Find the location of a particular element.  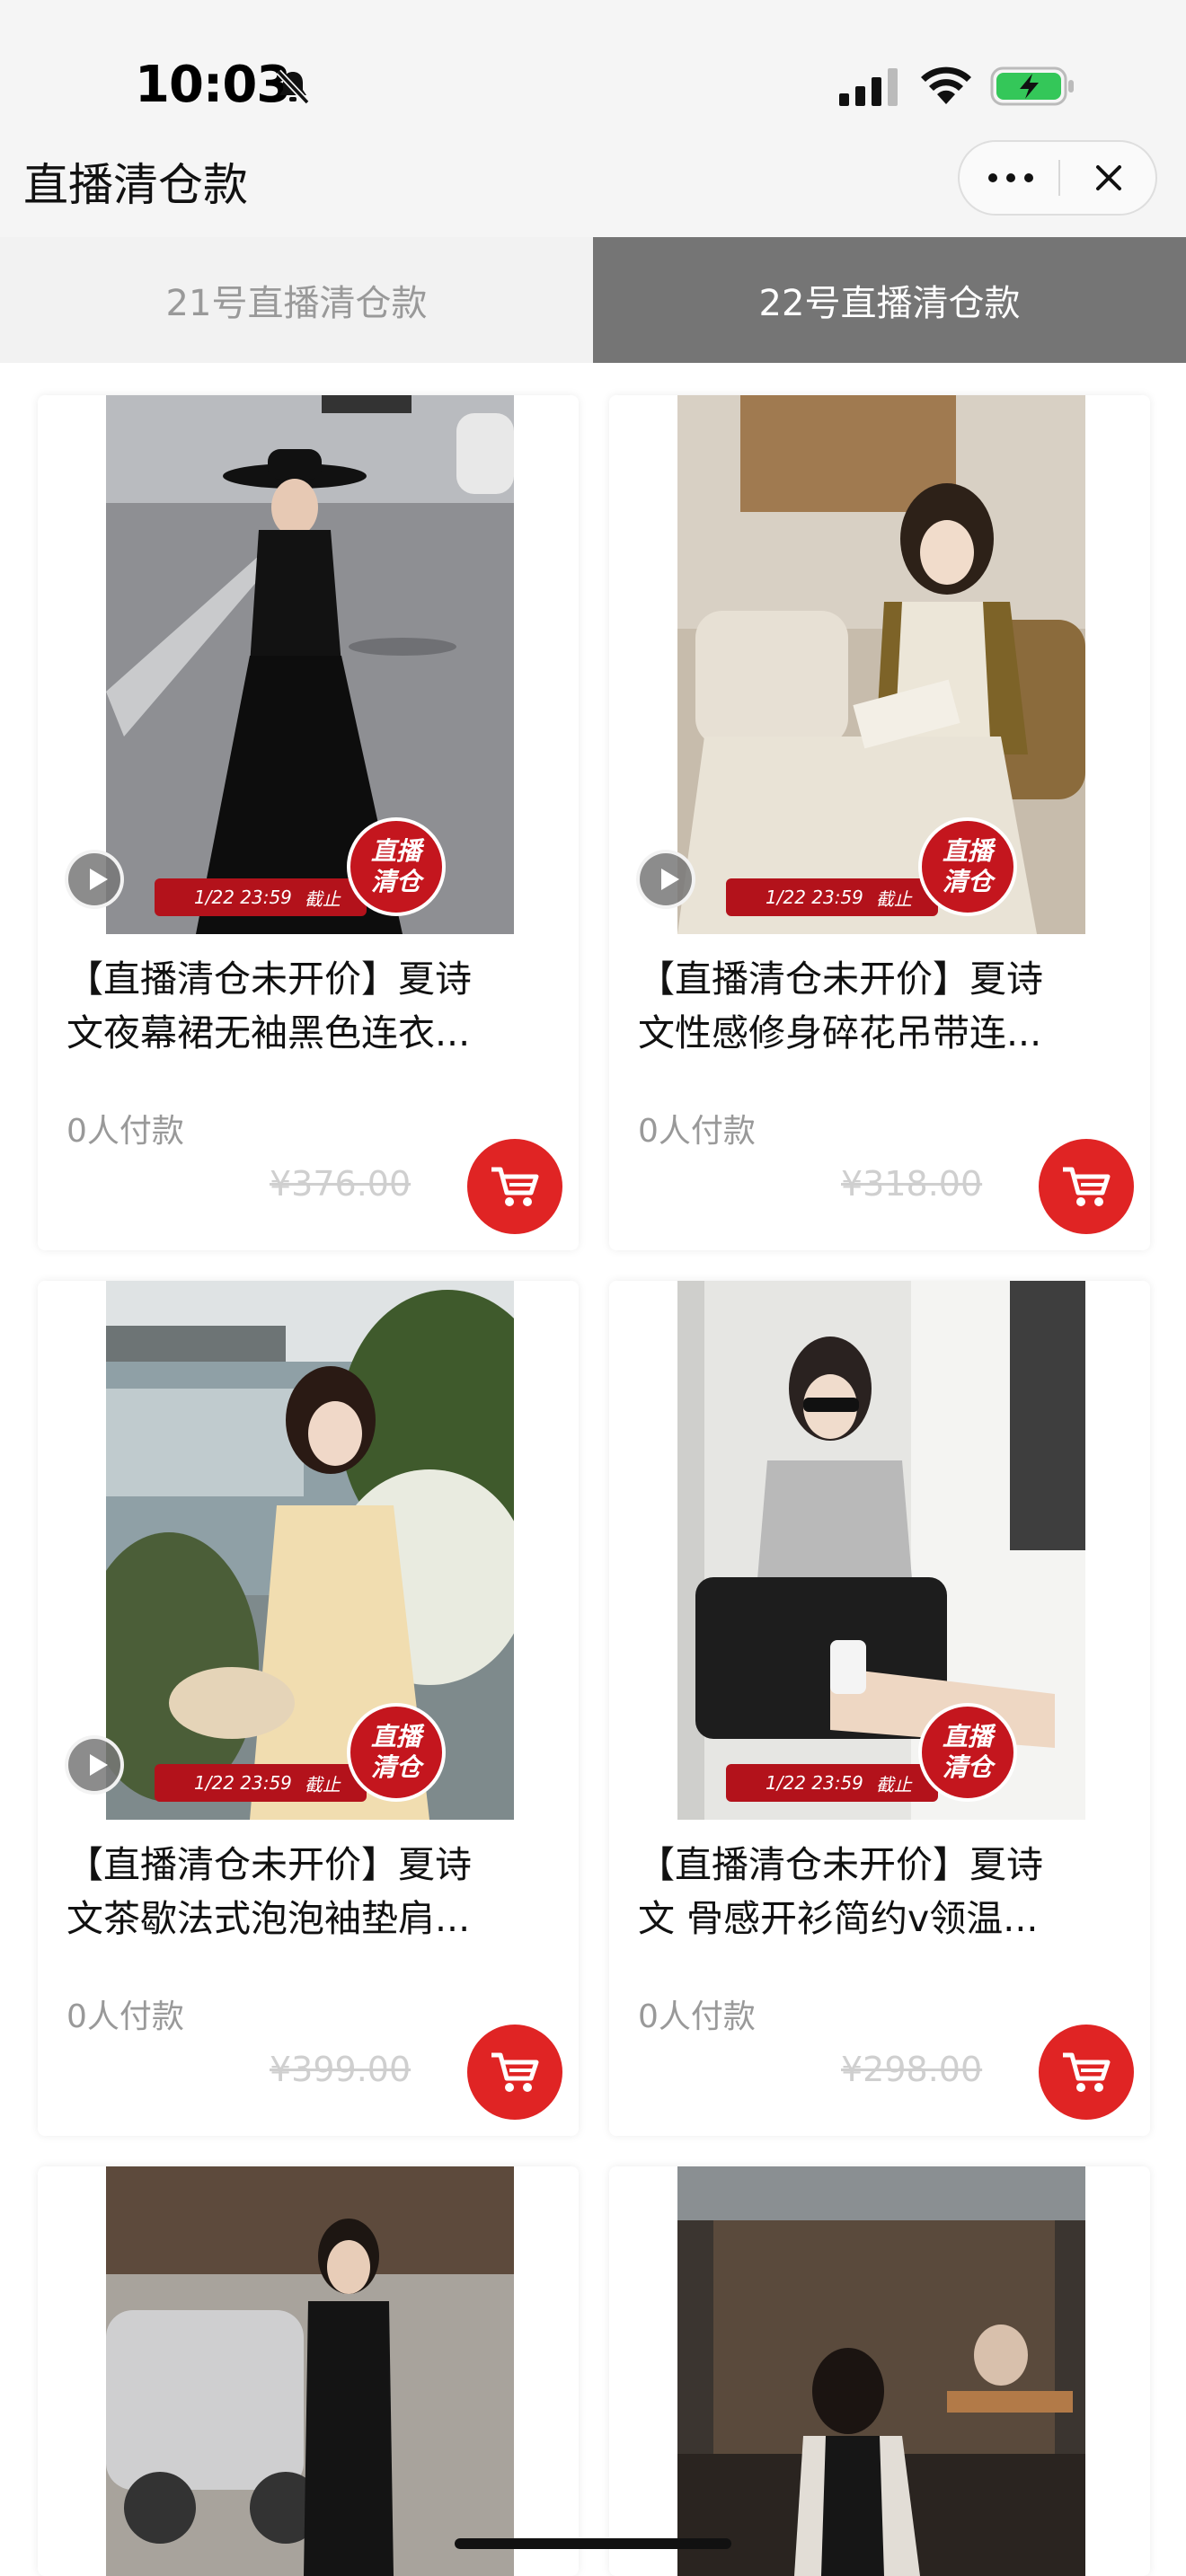

bell-slash-icon is located at coordinates (293, 87).